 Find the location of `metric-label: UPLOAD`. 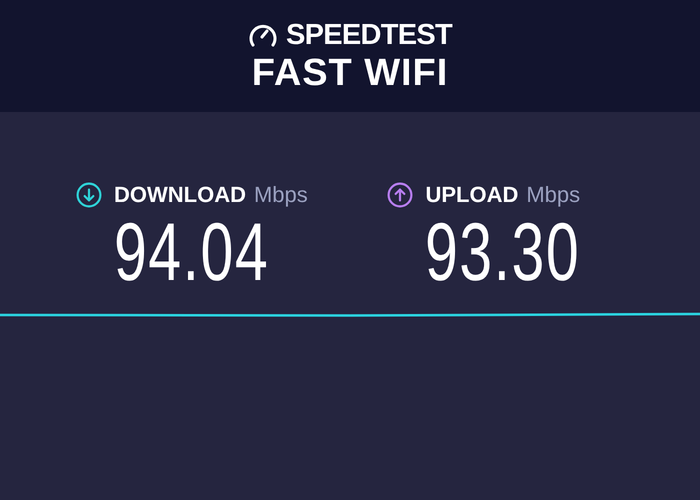

metric-label: UPLOAD is located at coordinates (471, 195).